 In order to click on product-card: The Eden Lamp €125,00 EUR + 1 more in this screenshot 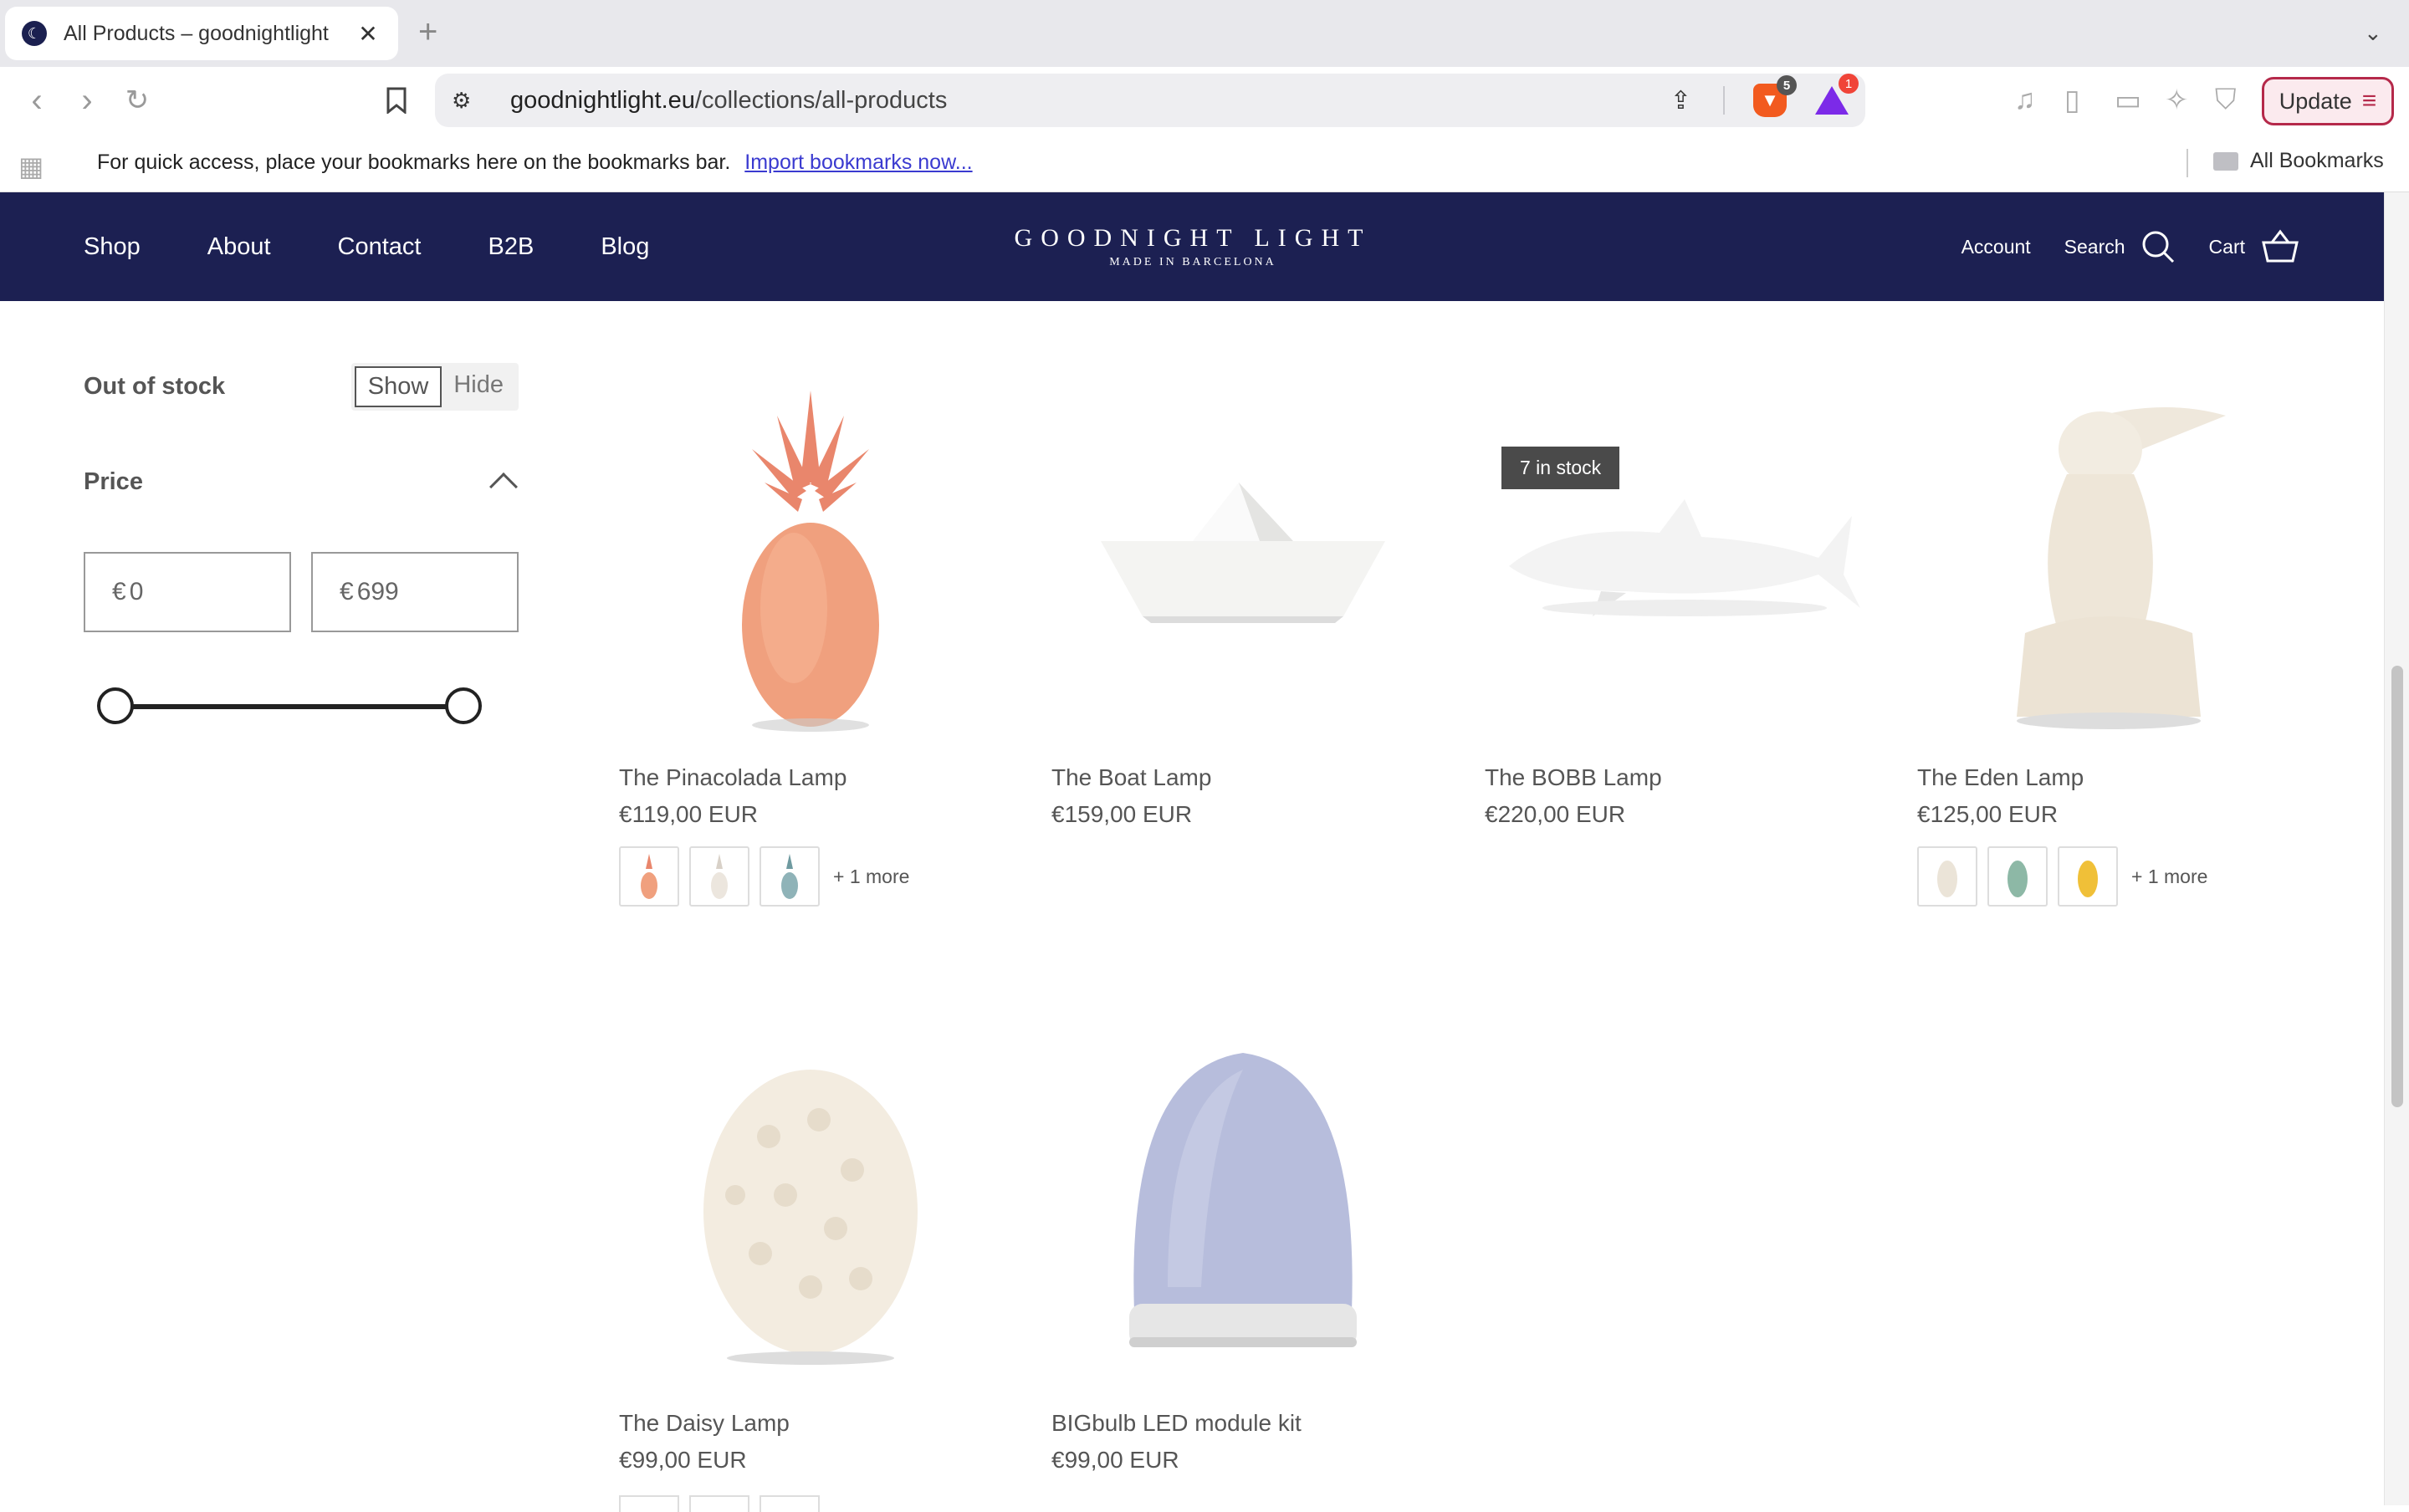, I will do `click(2108, 636)`.